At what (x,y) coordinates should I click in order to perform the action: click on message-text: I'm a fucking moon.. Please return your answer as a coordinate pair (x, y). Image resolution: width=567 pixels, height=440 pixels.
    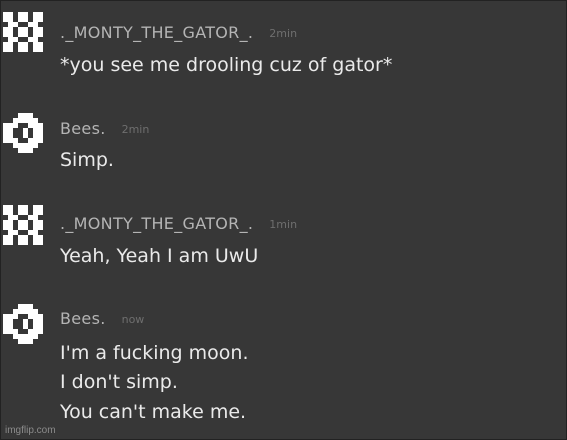
    Looking at the image, I should click on (154, 353).